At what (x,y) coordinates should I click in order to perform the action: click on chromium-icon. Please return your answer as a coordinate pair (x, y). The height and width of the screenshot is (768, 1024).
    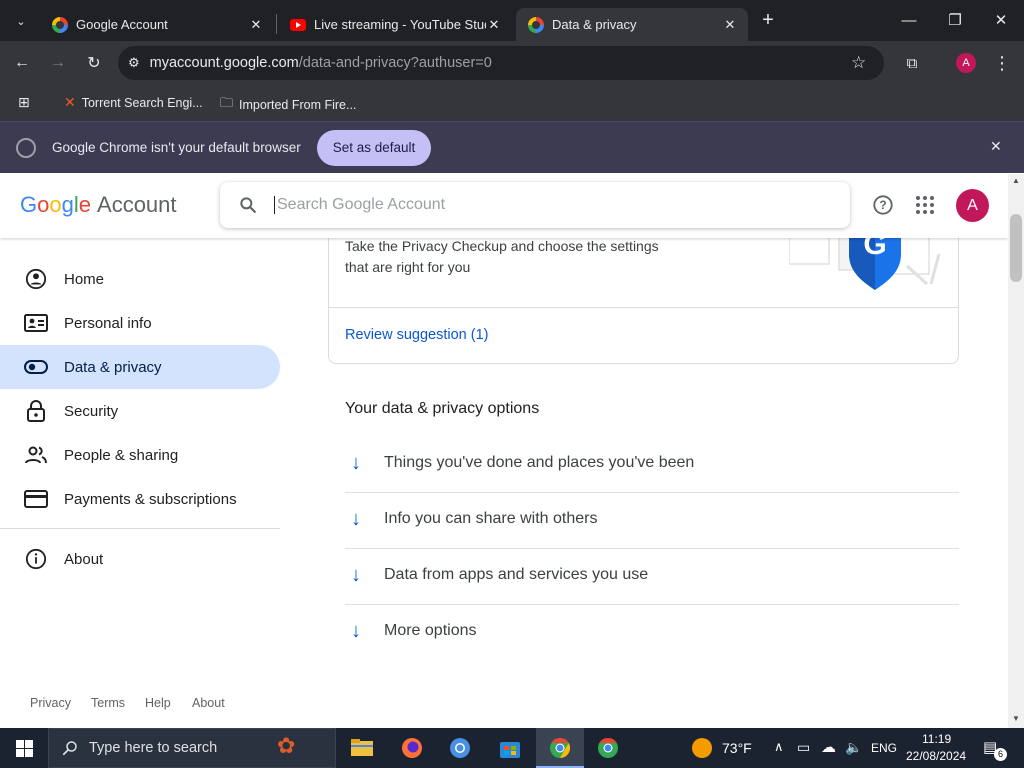
    Looking at the image, I should click on (460, 748).